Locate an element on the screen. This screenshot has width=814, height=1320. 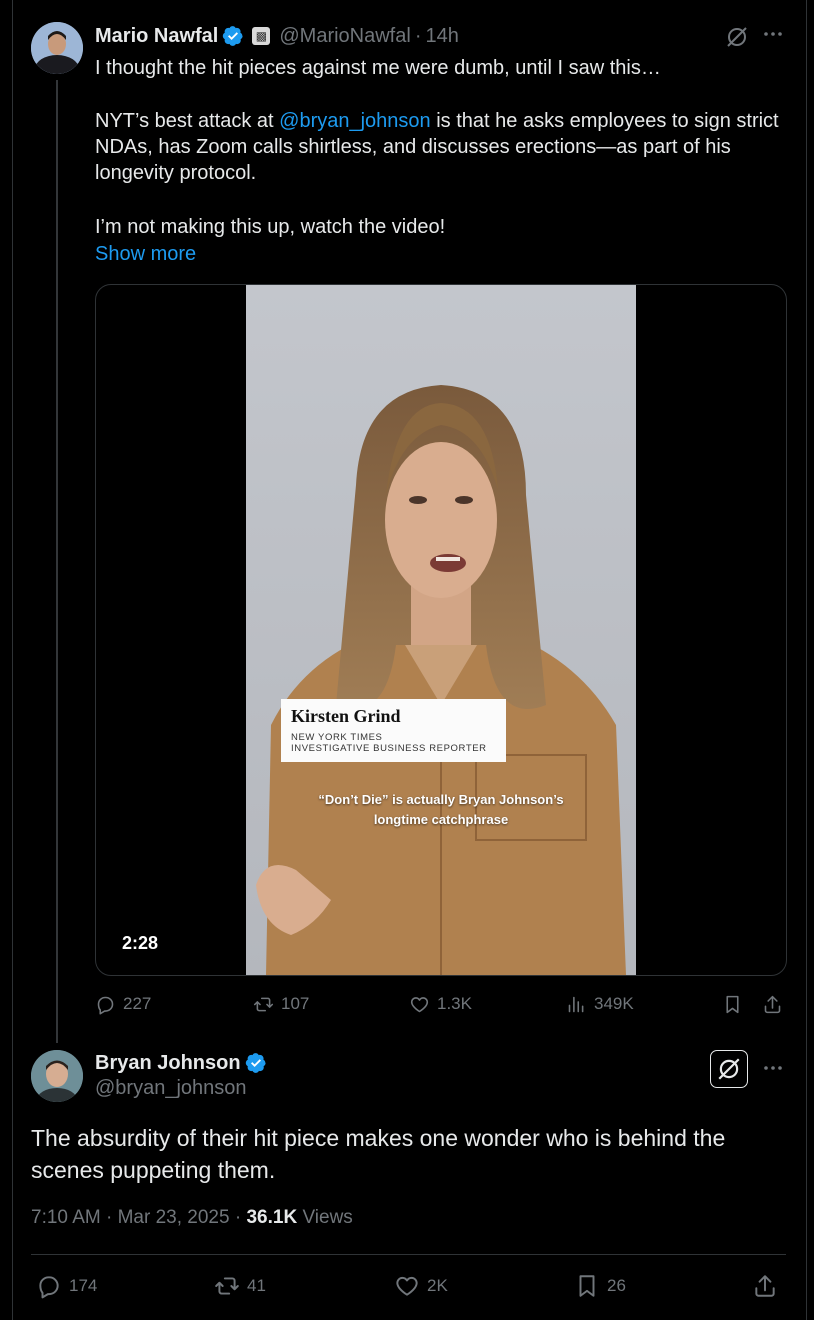
reply-button: 227 is located at coordinates (123, 1004).